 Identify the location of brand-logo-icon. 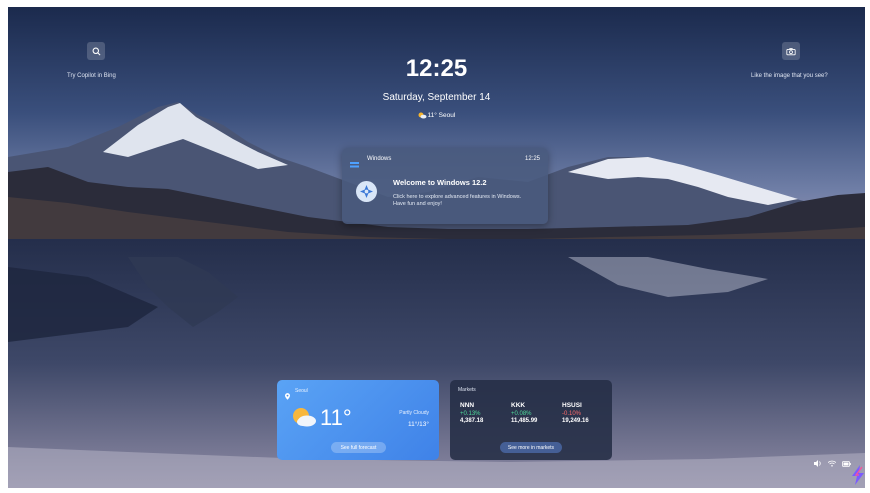
(858, 475).